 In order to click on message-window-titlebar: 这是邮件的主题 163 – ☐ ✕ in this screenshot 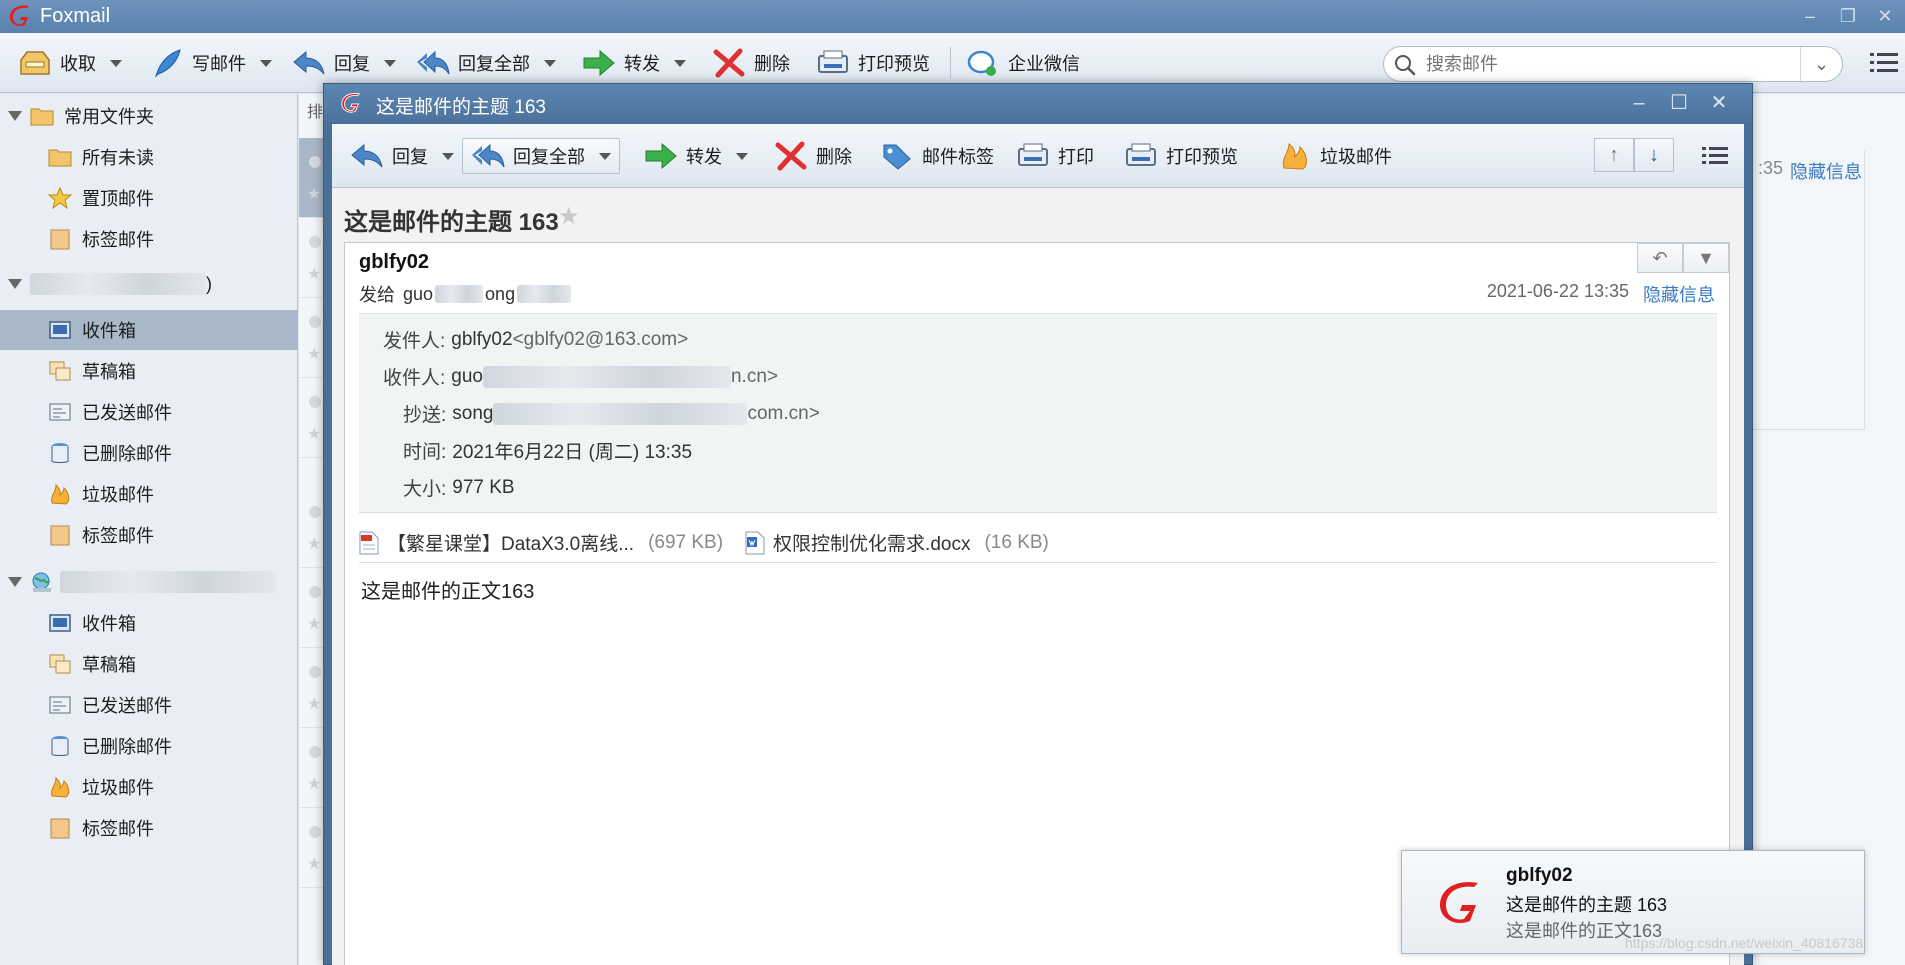, I will do `click(1038, 103)`.